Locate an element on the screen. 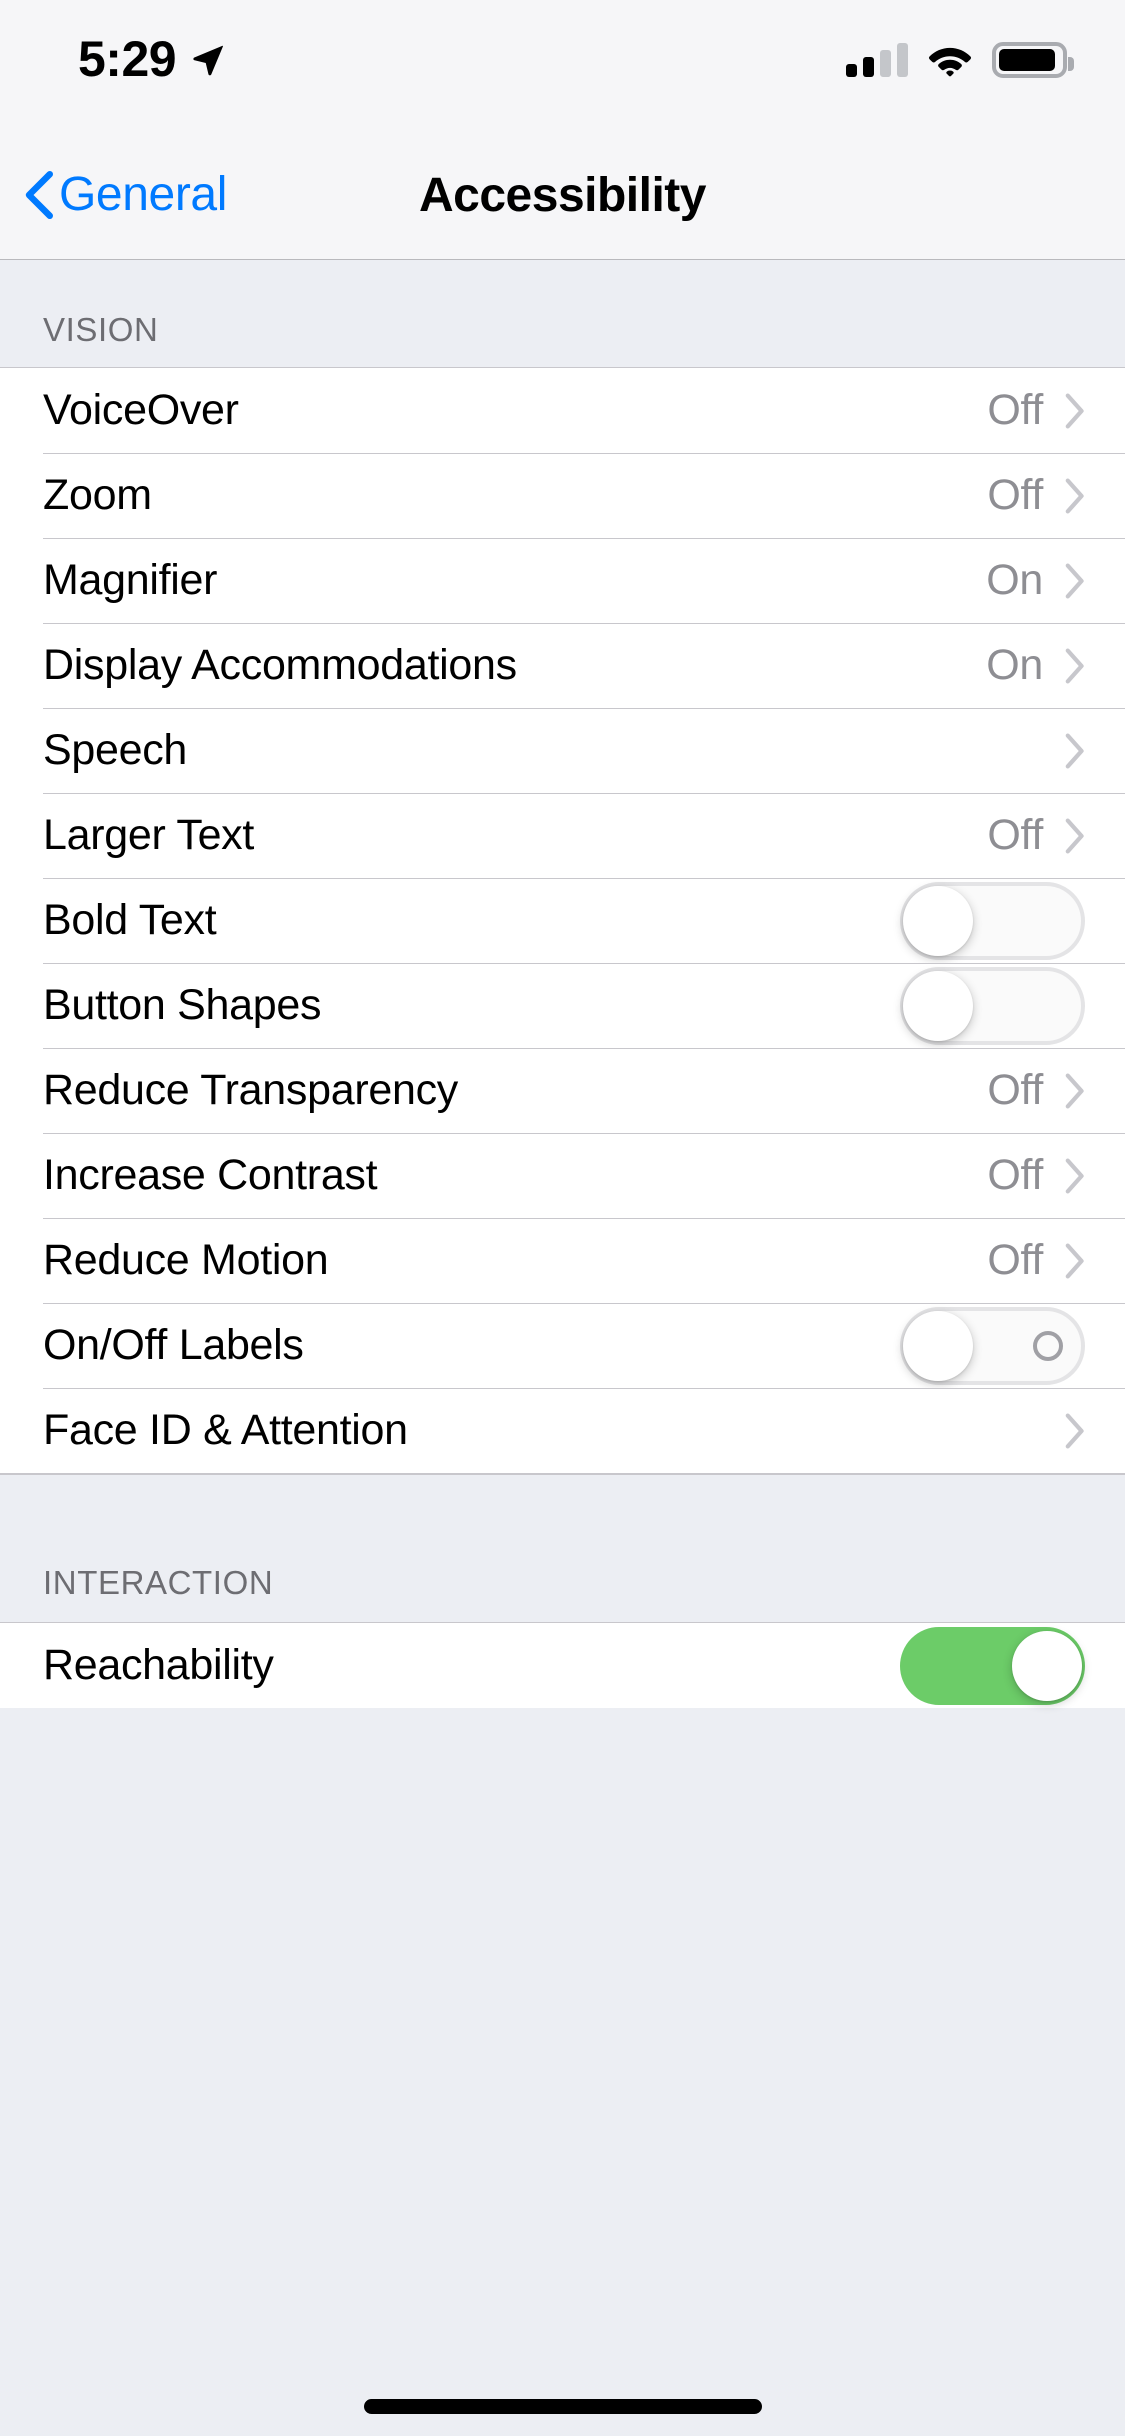 This screenshot has width=1125, height=2436. list-item-label: On/Off Labels is located at coordinates (173, 1345).